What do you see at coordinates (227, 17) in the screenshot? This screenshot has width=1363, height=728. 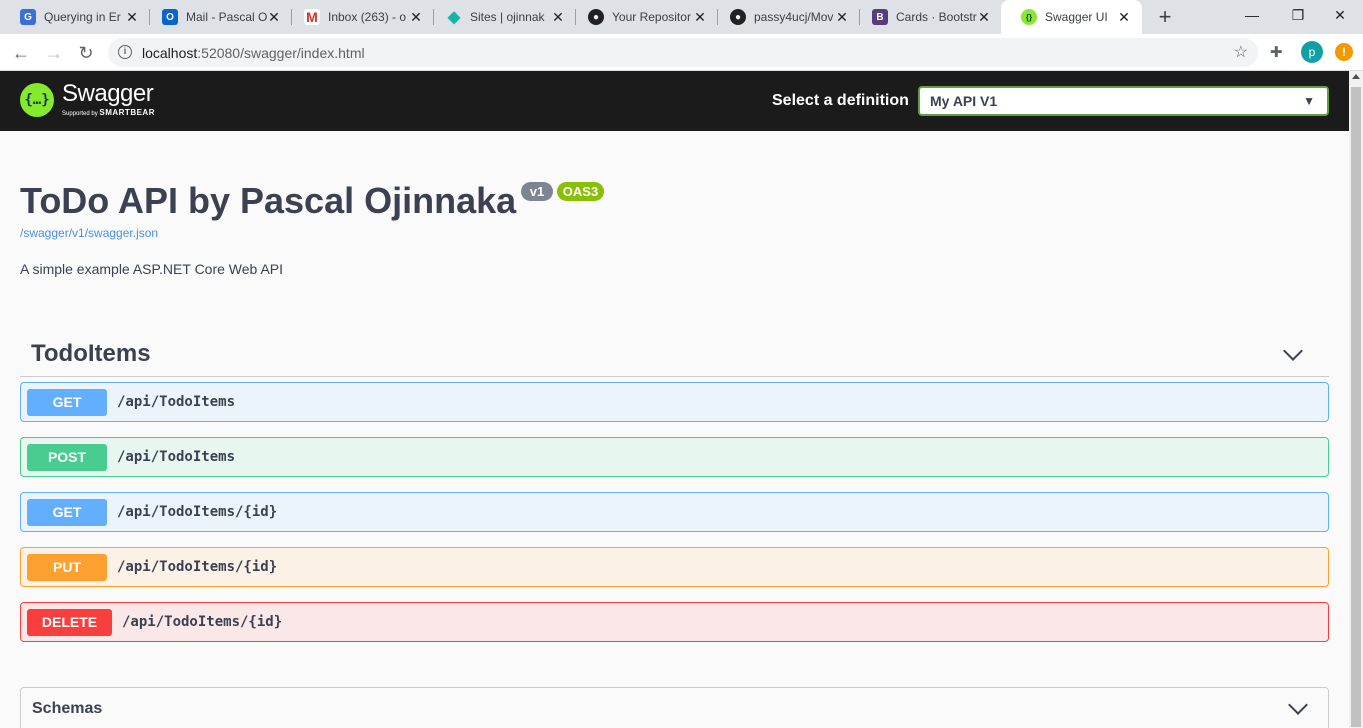 I see `tab-title: Mail - Pascal O` at bounding box center [227, 17].